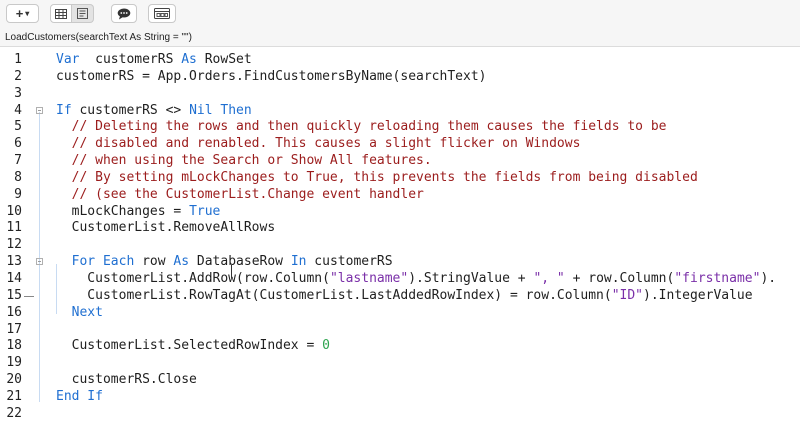 This screenshot has height=425, width=800. What do you see at coordinates (400, 245) in the screenshot?
I see `code-line: 12` at bounding box center [400, 245].